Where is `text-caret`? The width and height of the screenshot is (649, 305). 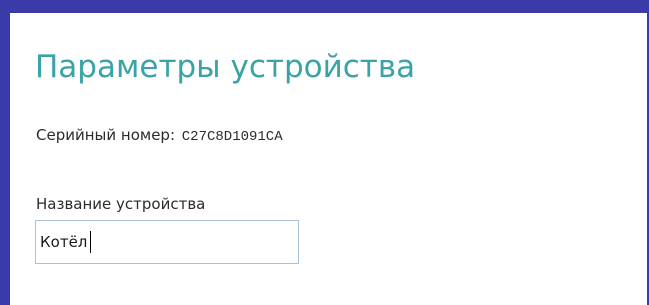 text-caret is located at coordinates (91, 242).